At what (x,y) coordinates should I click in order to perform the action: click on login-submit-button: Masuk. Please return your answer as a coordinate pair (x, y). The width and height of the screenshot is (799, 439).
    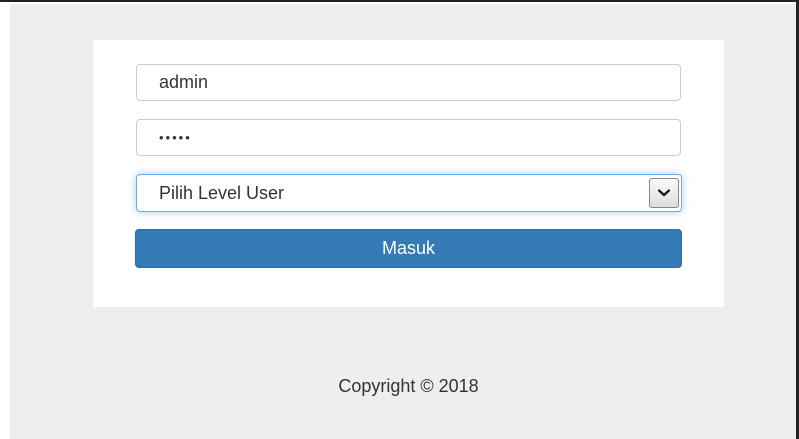
    Looking at the image, I should click on (408, 248).